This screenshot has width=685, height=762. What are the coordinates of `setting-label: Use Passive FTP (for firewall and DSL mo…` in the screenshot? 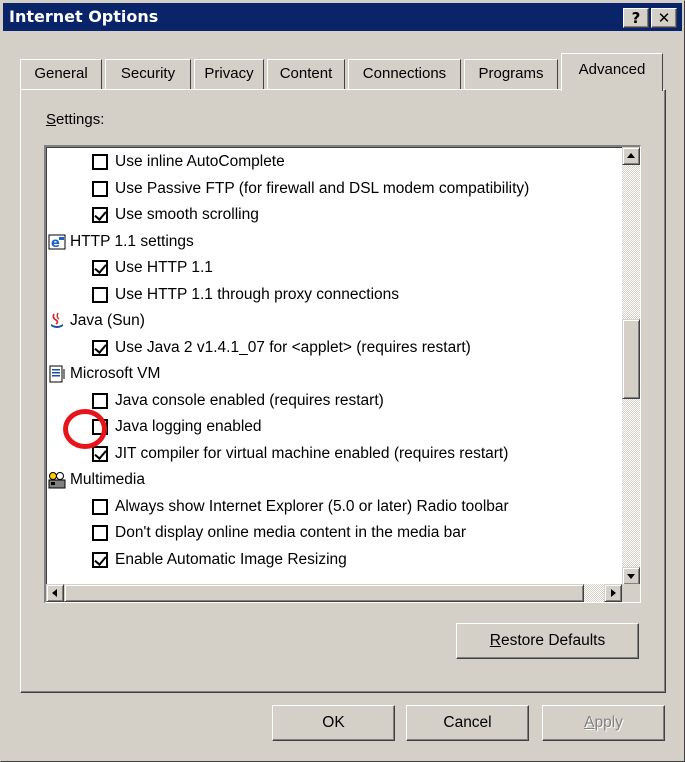 It's located at (322, 189).